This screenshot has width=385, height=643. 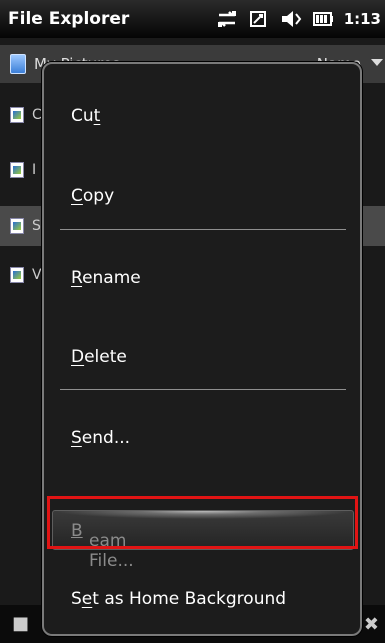 I want to click on file-name: C, so click(x=37, y=115).